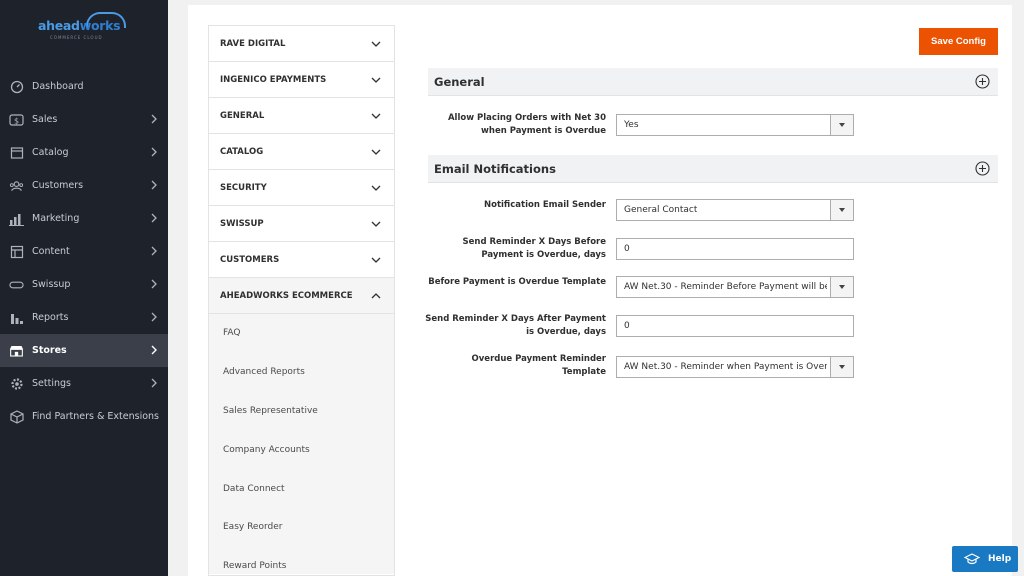 The width and height of the screenshot is (1024, 576). I want to click on select-value: General Contact, so click(661, 210).